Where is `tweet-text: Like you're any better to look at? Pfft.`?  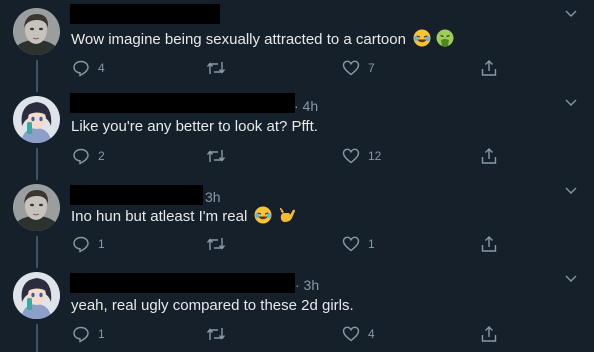
tweet-text: Like you're any better to look at? Pfft. is located at coordinates (194, 126).